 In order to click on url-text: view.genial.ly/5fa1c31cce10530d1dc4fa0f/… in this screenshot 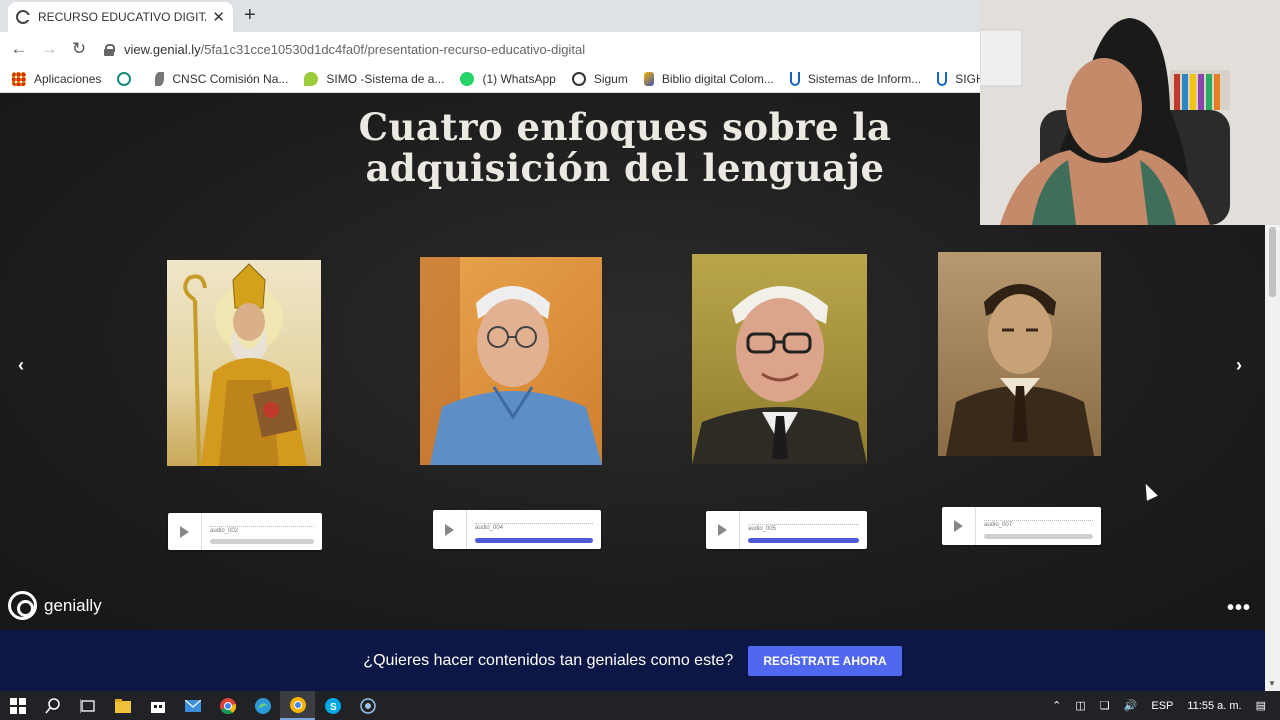, I will do `click(354, 49)`.